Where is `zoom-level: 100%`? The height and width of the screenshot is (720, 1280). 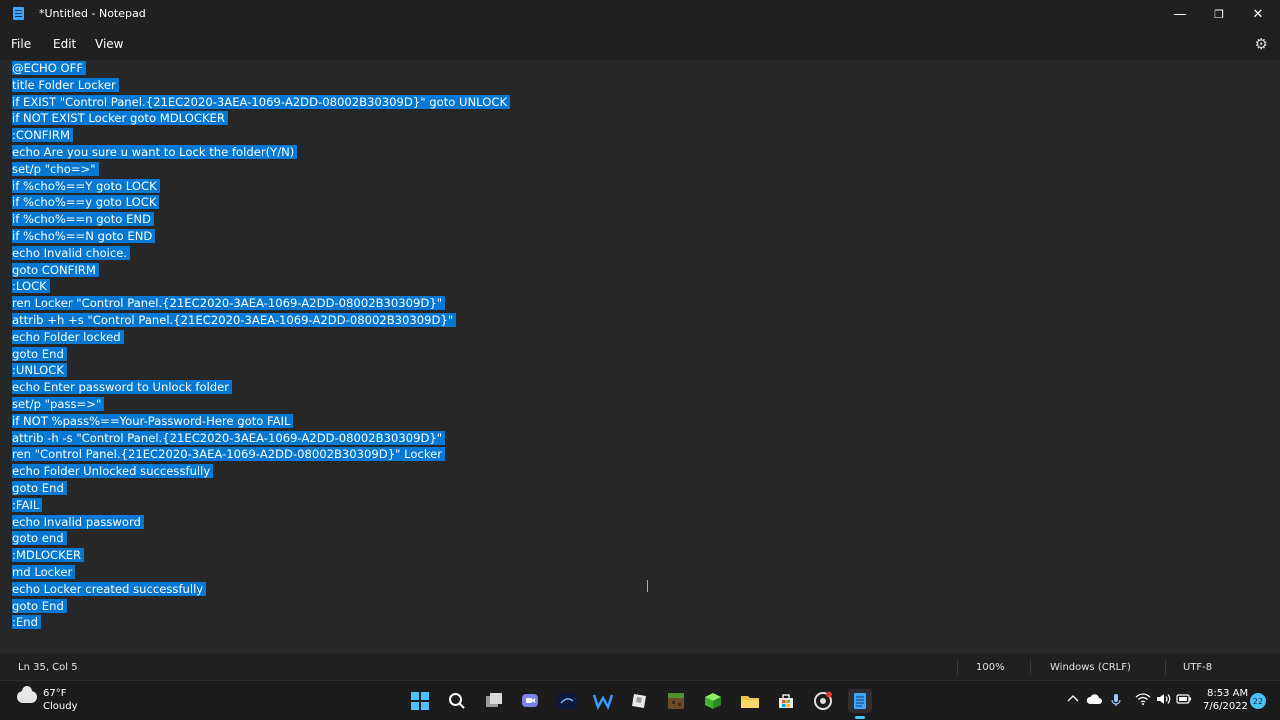 zoom-level: 100% is located at coordinates (990, 667).